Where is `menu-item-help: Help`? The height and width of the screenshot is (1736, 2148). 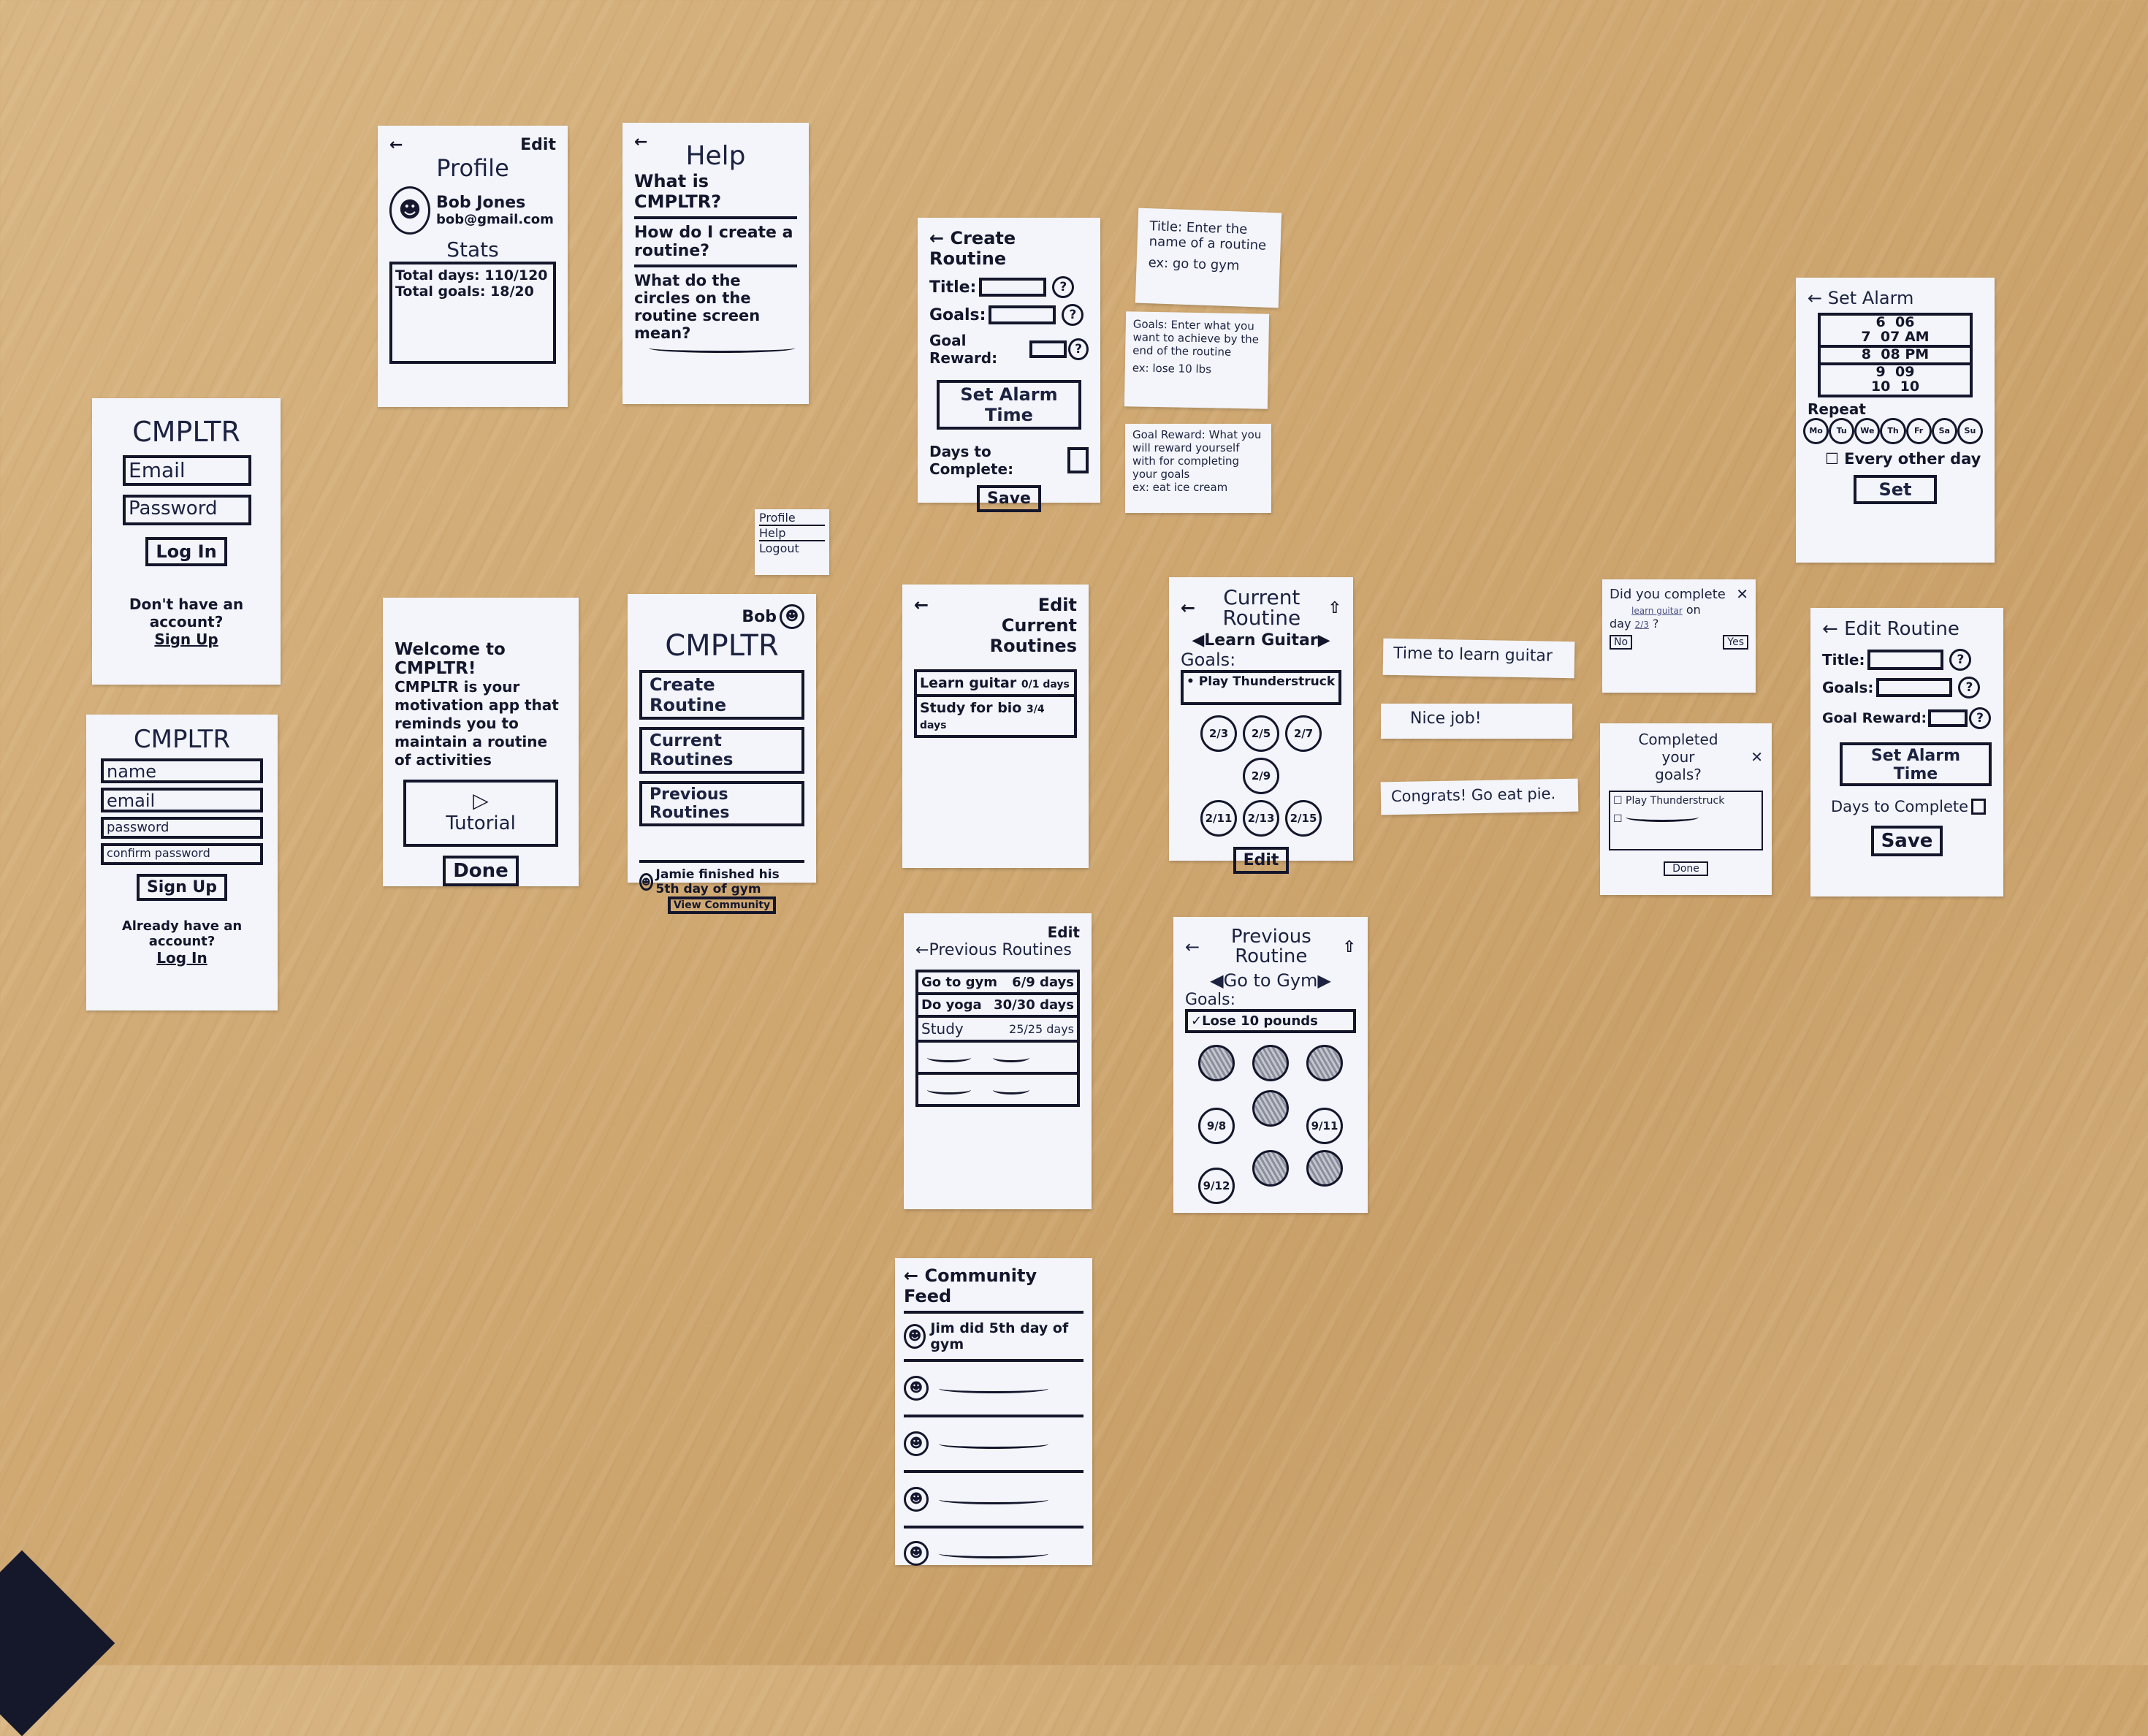
menu-item-help: Help is located at coordinates (792, 533).